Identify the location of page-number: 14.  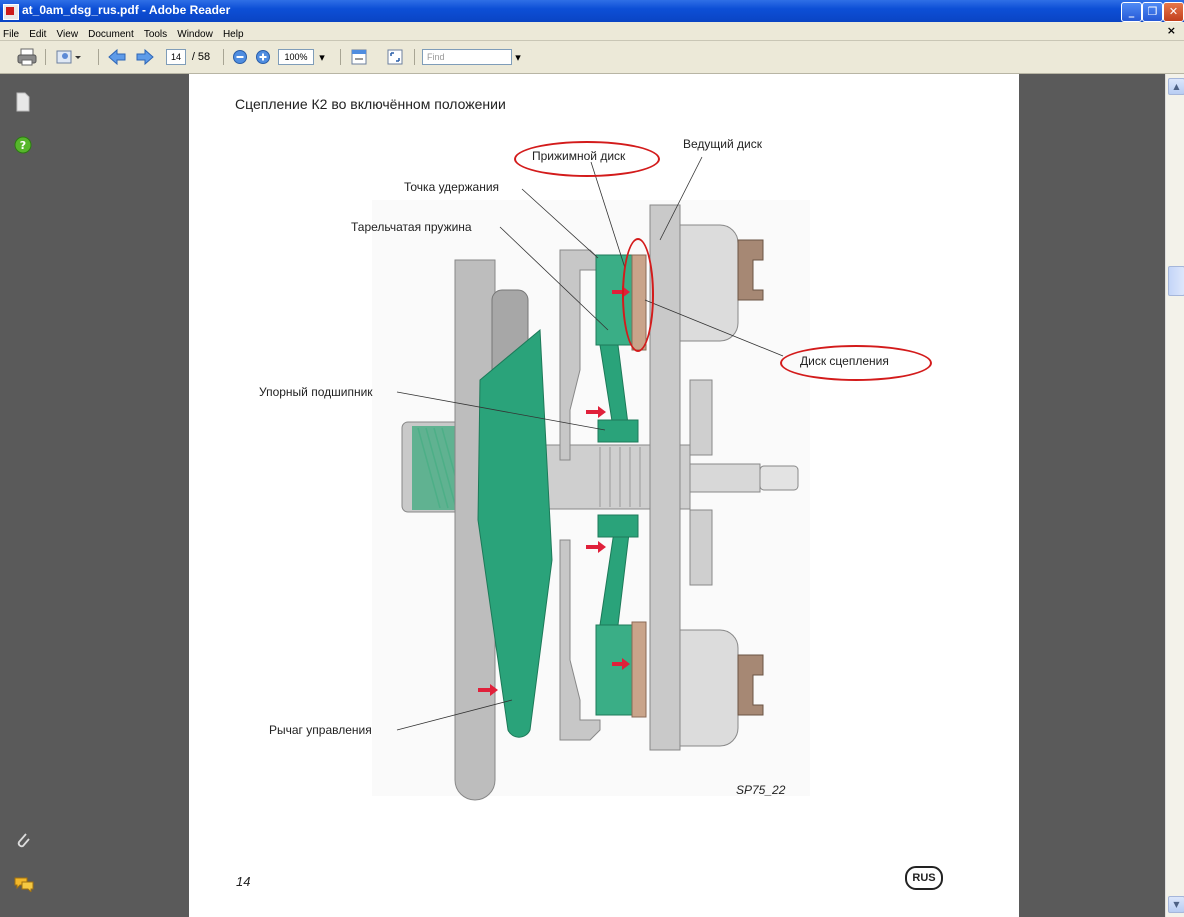
(243, 881).